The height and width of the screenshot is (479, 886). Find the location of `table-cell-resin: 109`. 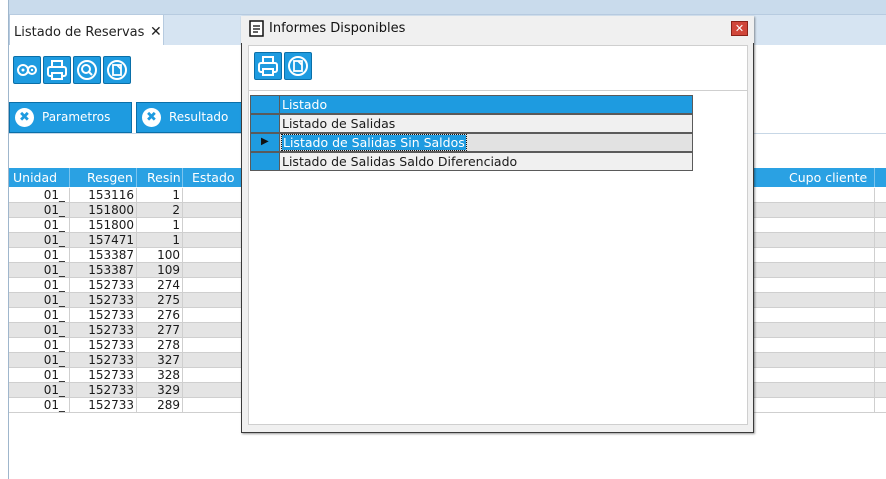

table-cell-resin: 109 is located at coordinates (168, 270).